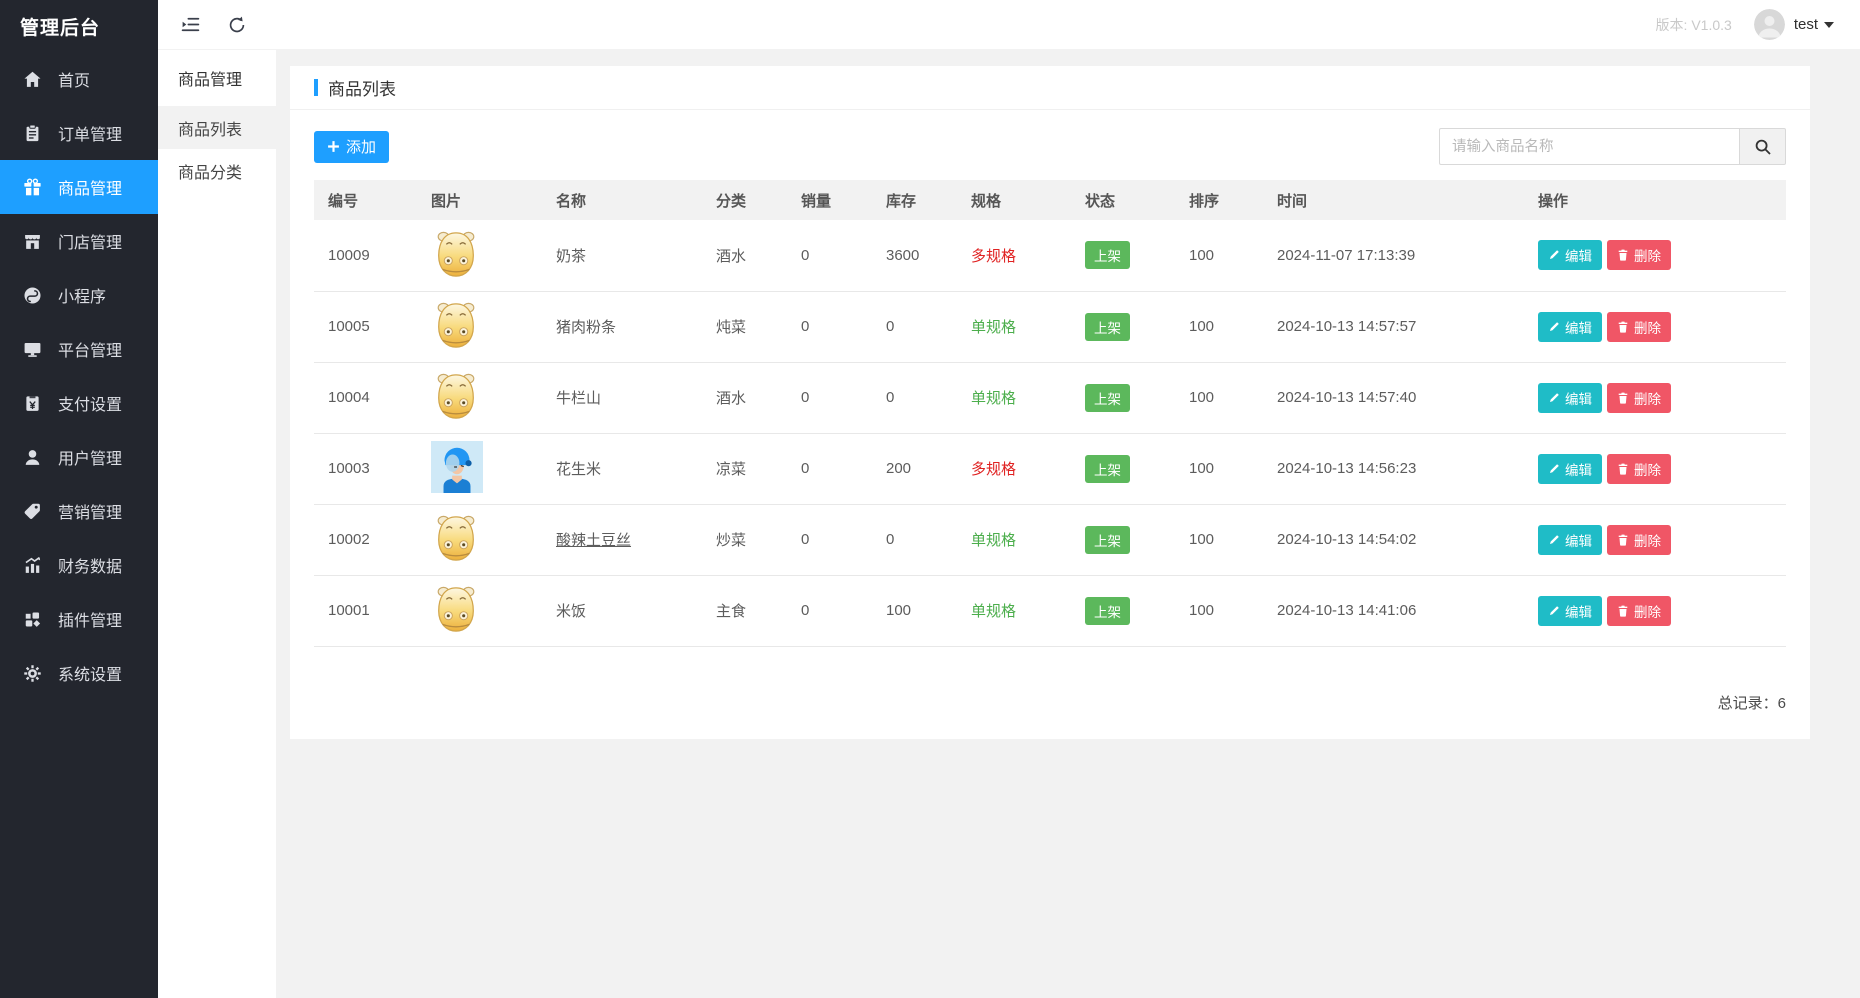  I want to click on sidebar-item-payment: 支付设置, so click(79, 403).